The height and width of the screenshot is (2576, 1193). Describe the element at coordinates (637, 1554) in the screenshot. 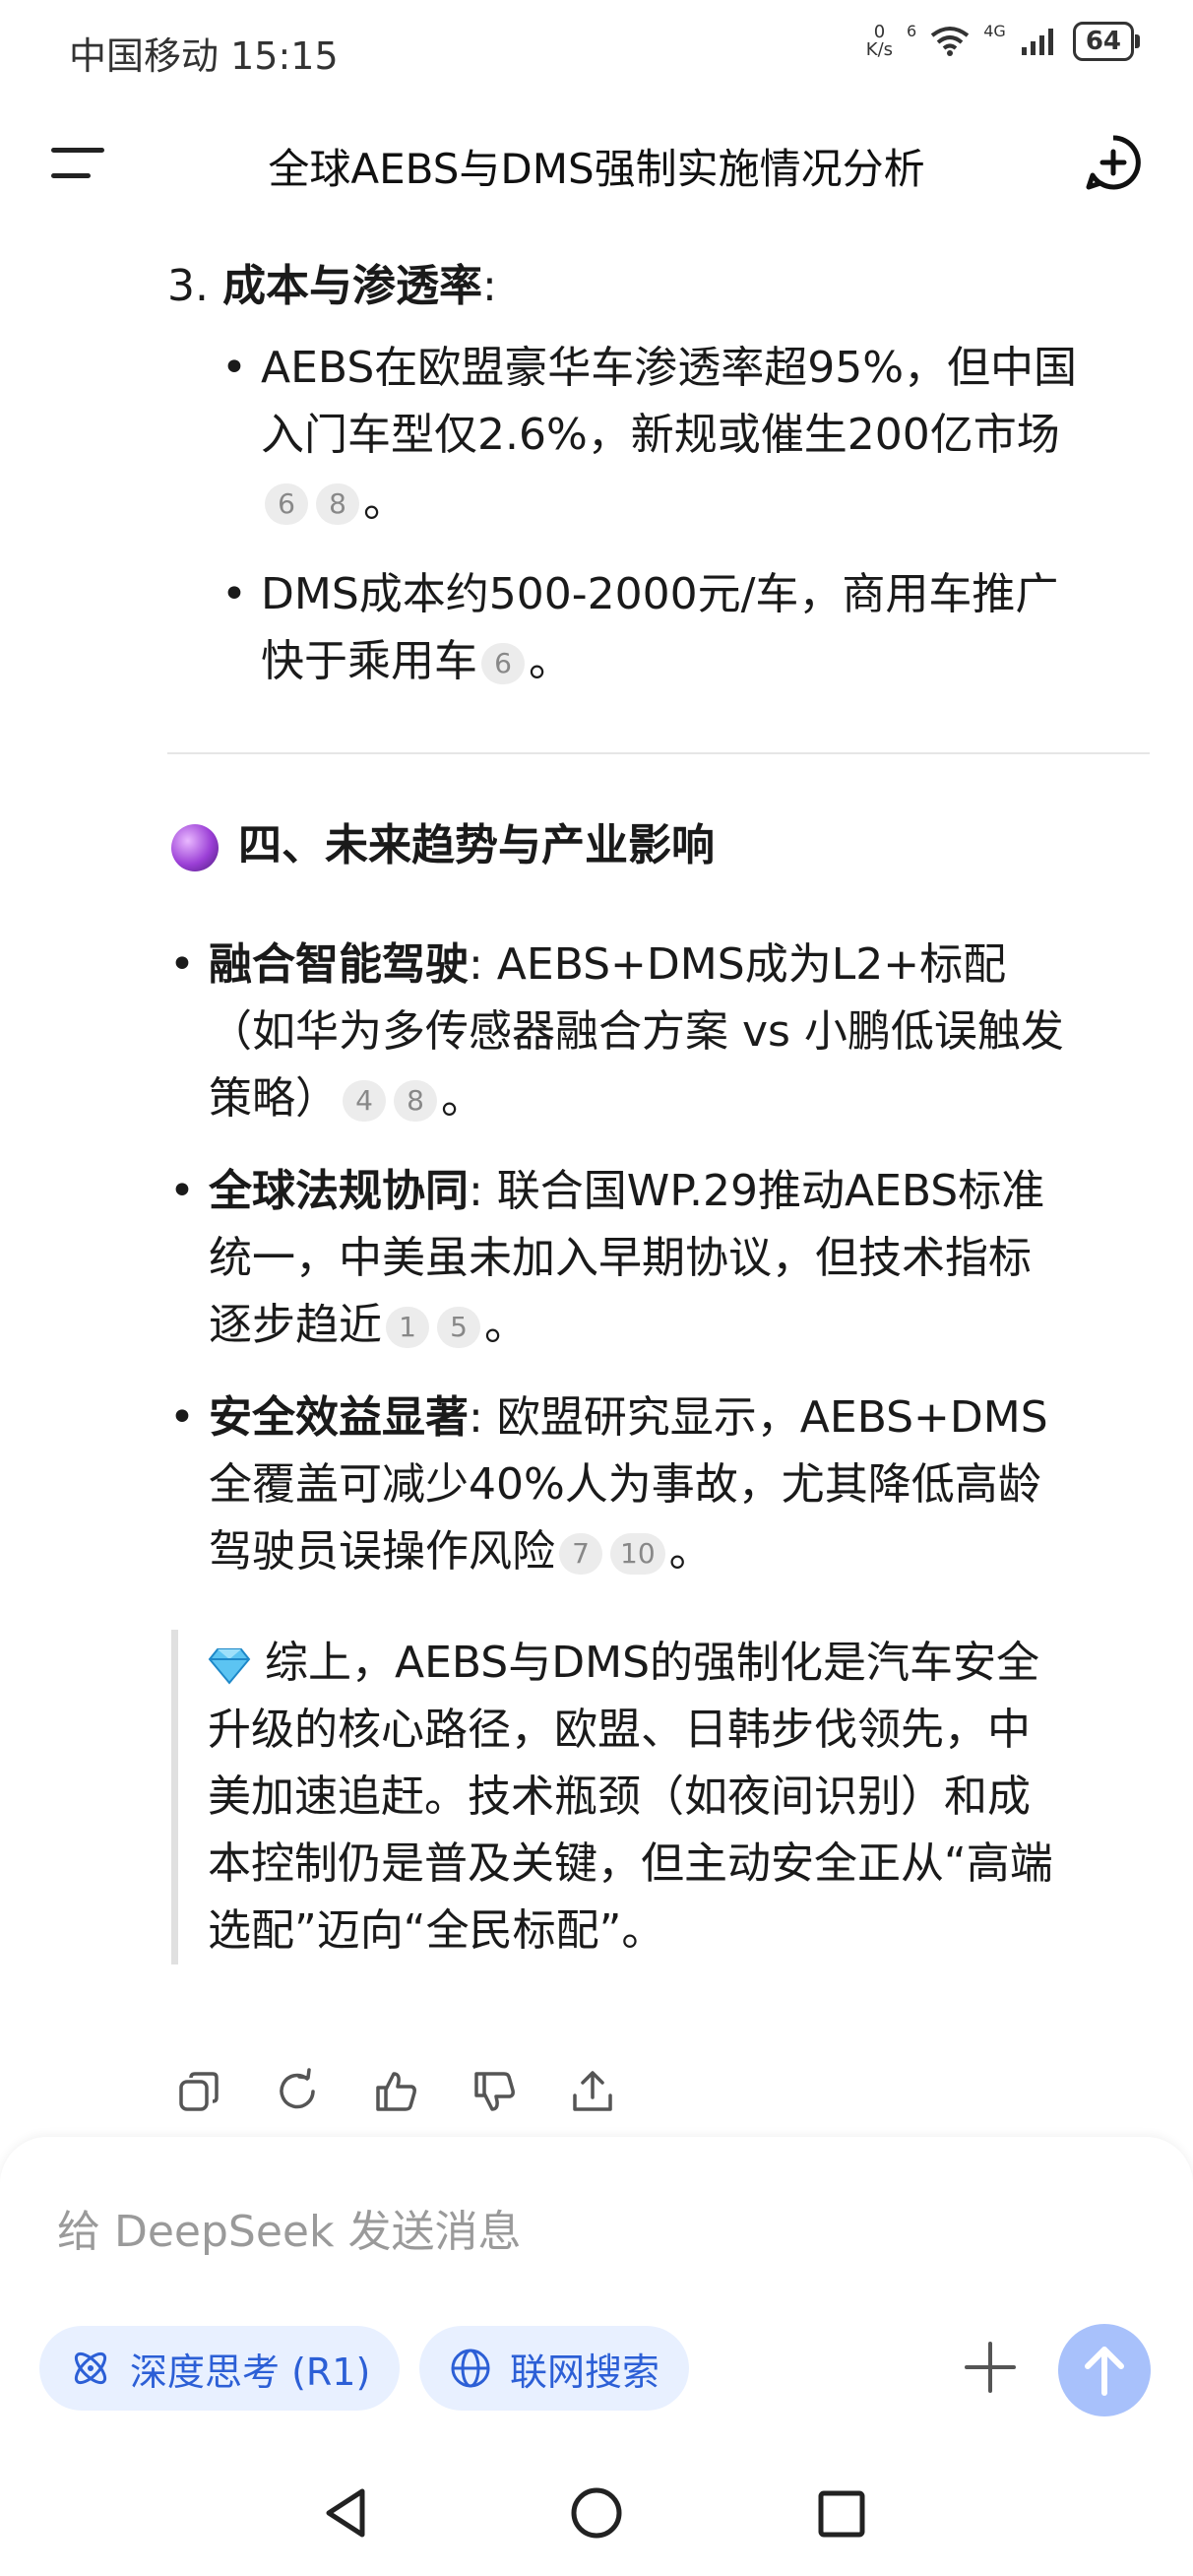

I see `citation-badge: 10` at that location.